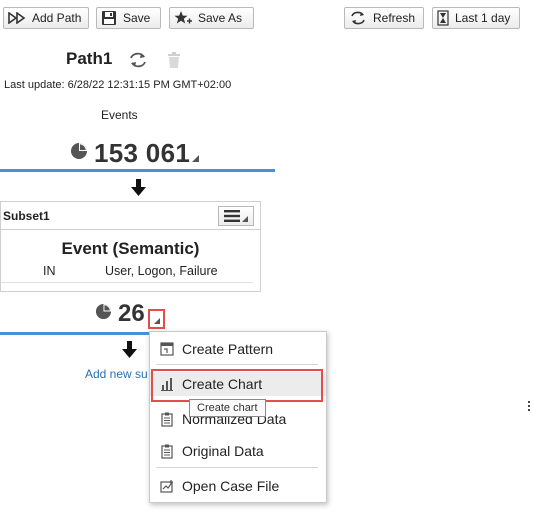 The height and width of the screenshot is (526, 534). Describe the element at coordinates (76, 333) in the screenshot. I see `subset-divider` at that location.